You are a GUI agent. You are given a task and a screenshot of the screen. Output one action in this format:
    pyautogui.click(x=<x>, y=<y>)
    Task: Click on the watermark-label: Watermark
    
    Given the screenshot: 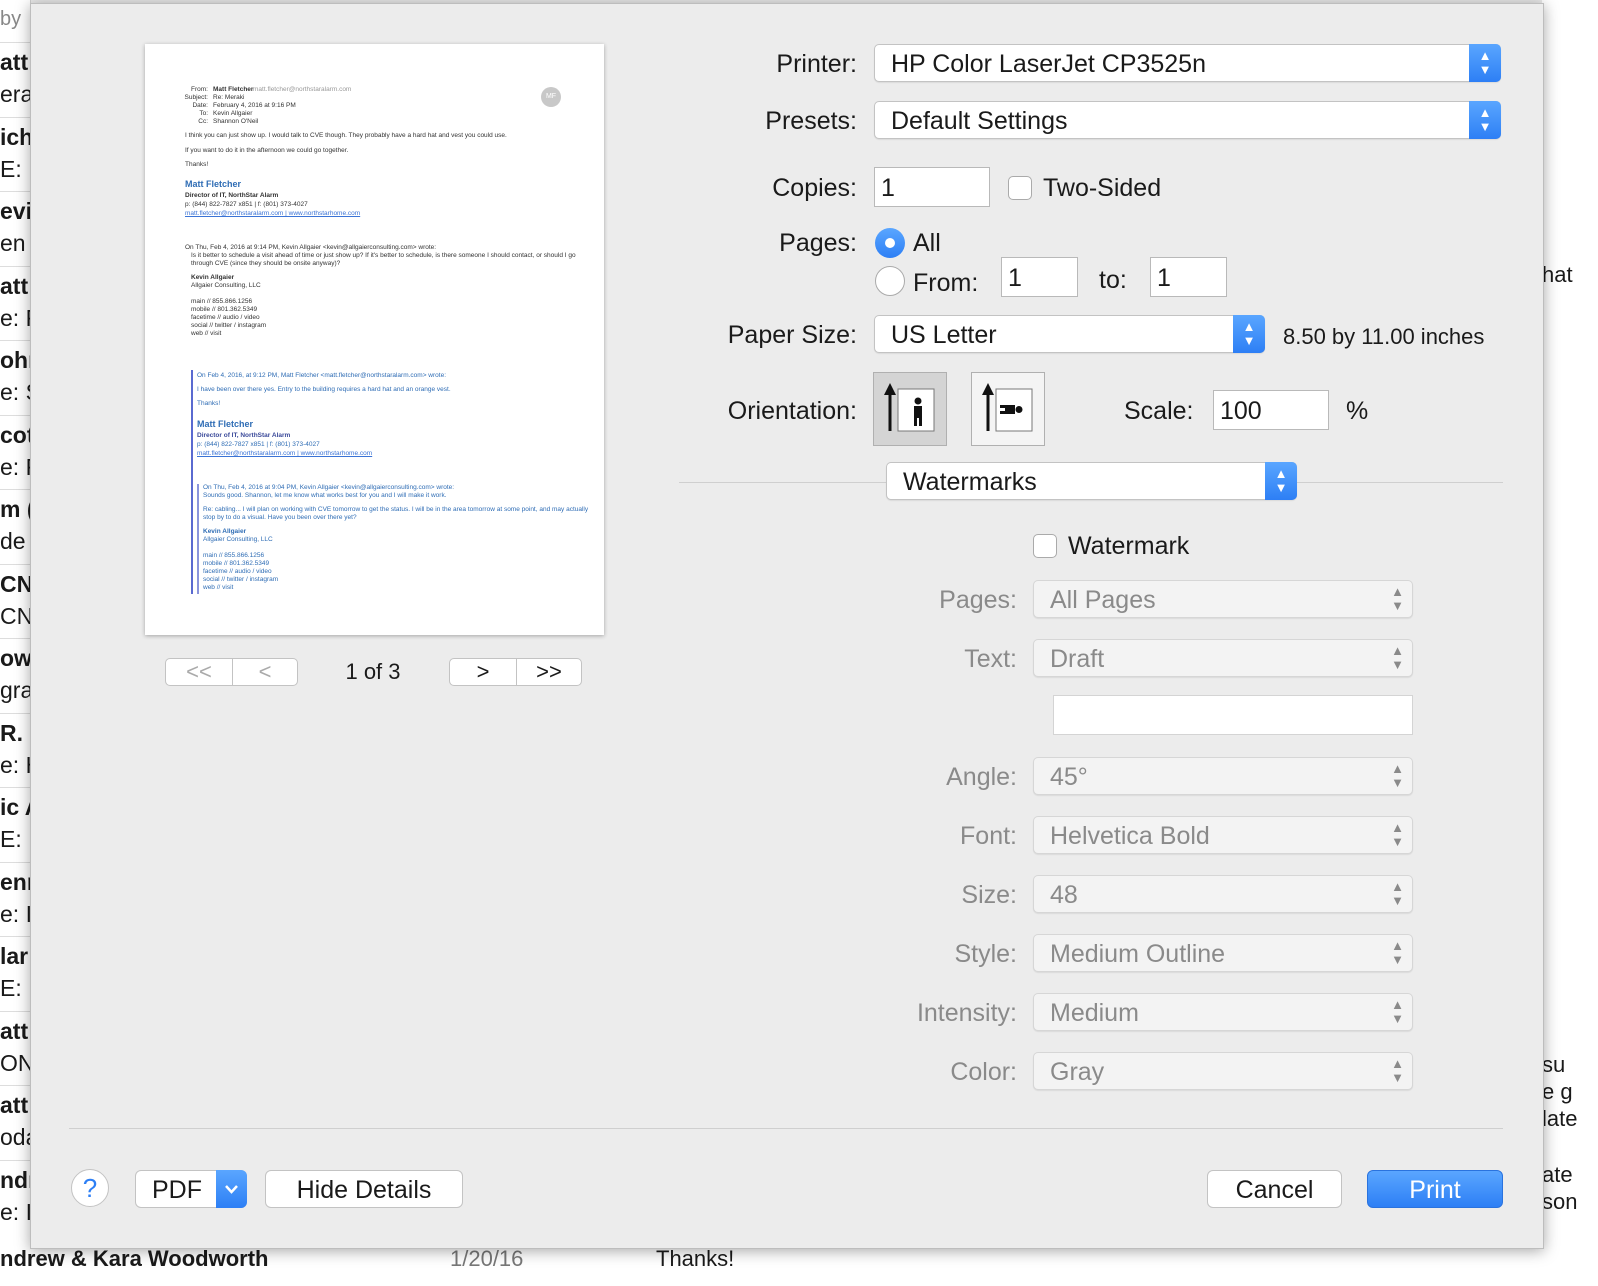 What is the action you would take?
    pyautogui.click(x=1129, y=546)
    